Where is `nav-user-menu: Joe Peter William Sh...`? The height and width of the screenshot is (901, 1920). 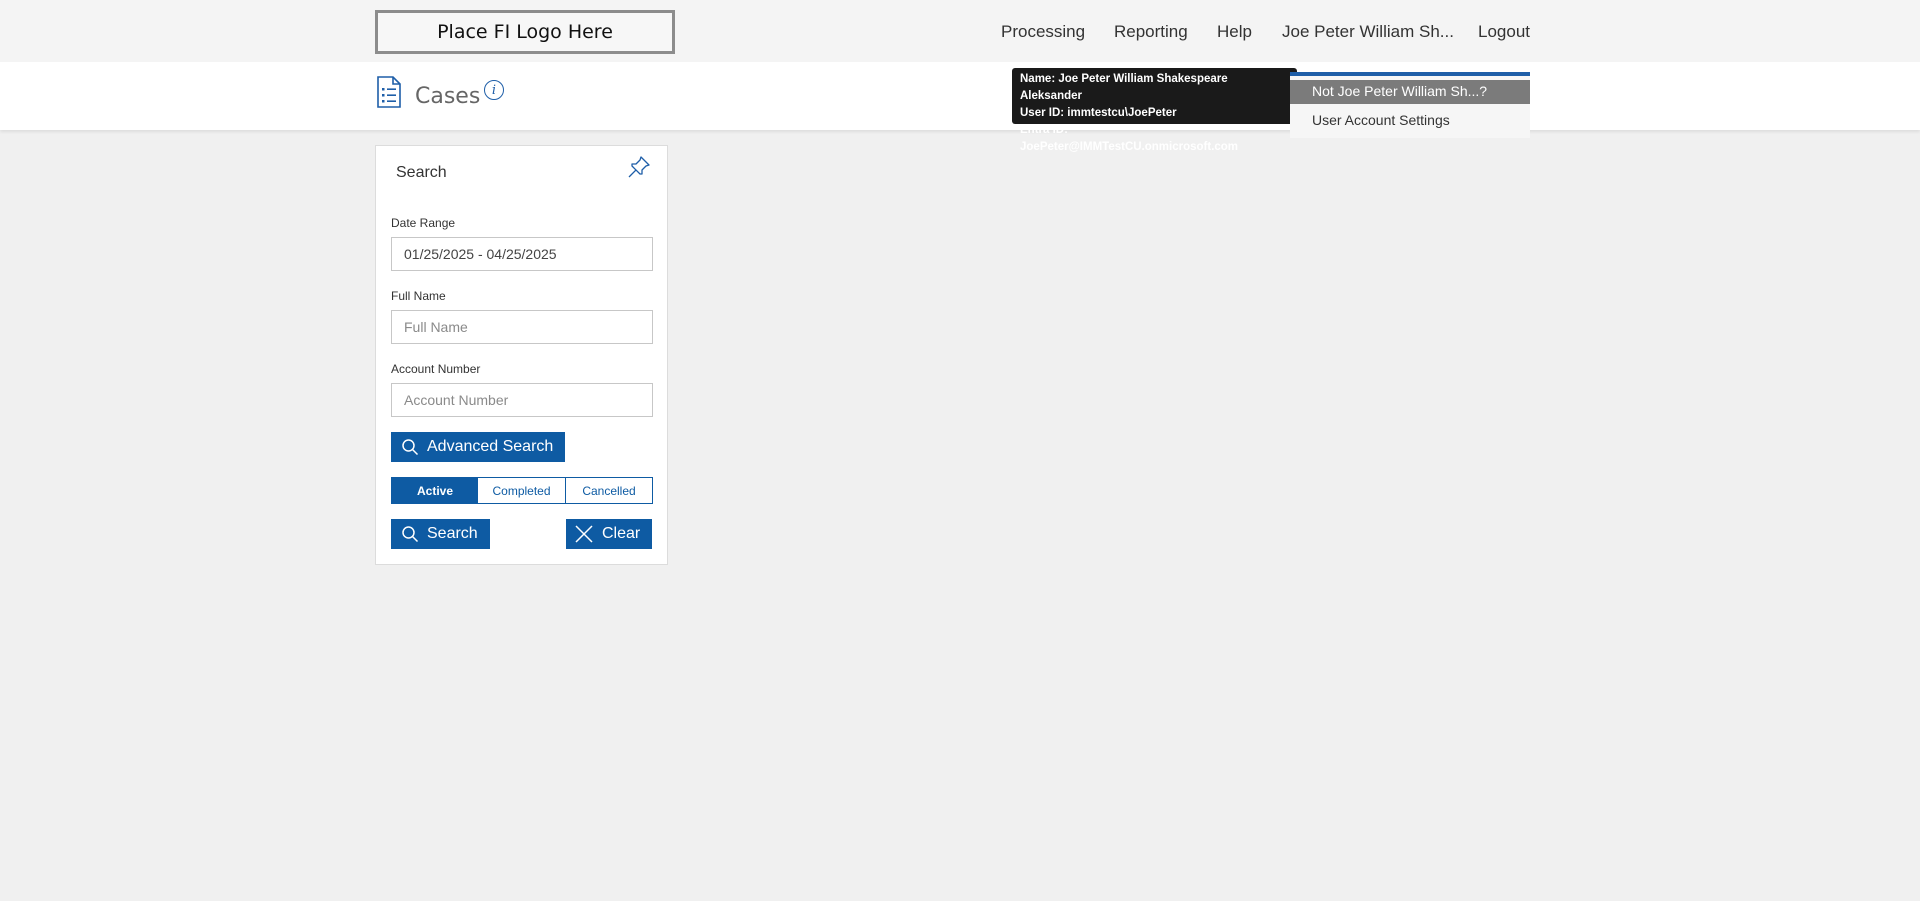
nav-user-menu: Joe Peter William Sh... is located at coordinates (1368, 32).